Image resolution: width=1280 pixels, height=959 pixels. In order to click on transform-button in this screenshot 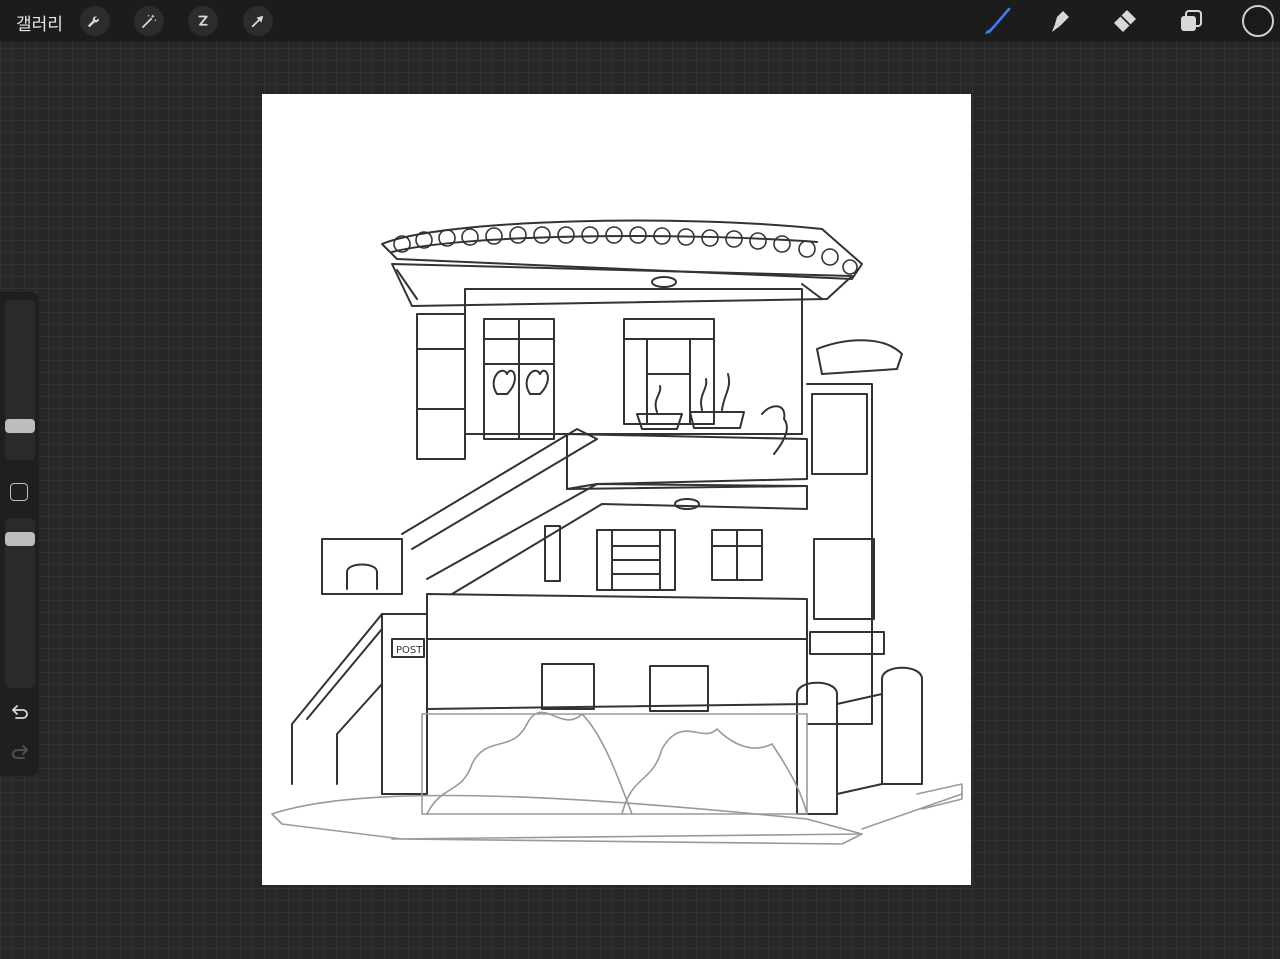, I will do `click(258, 21)`.